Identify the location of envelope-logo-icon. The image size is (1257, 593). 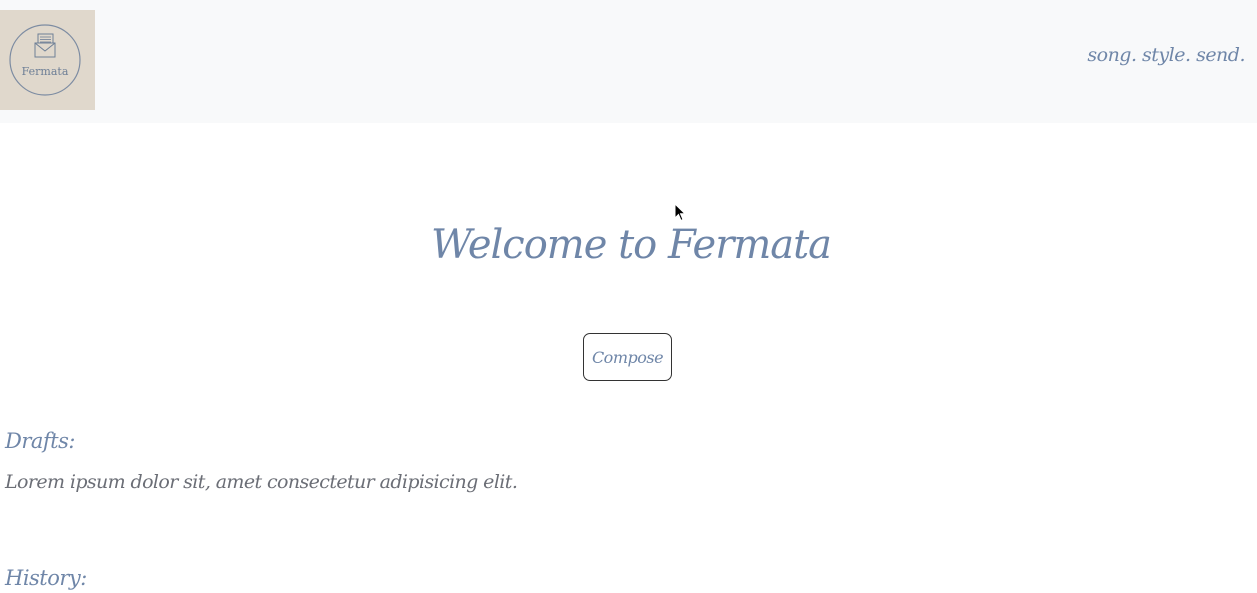
(45, 60).